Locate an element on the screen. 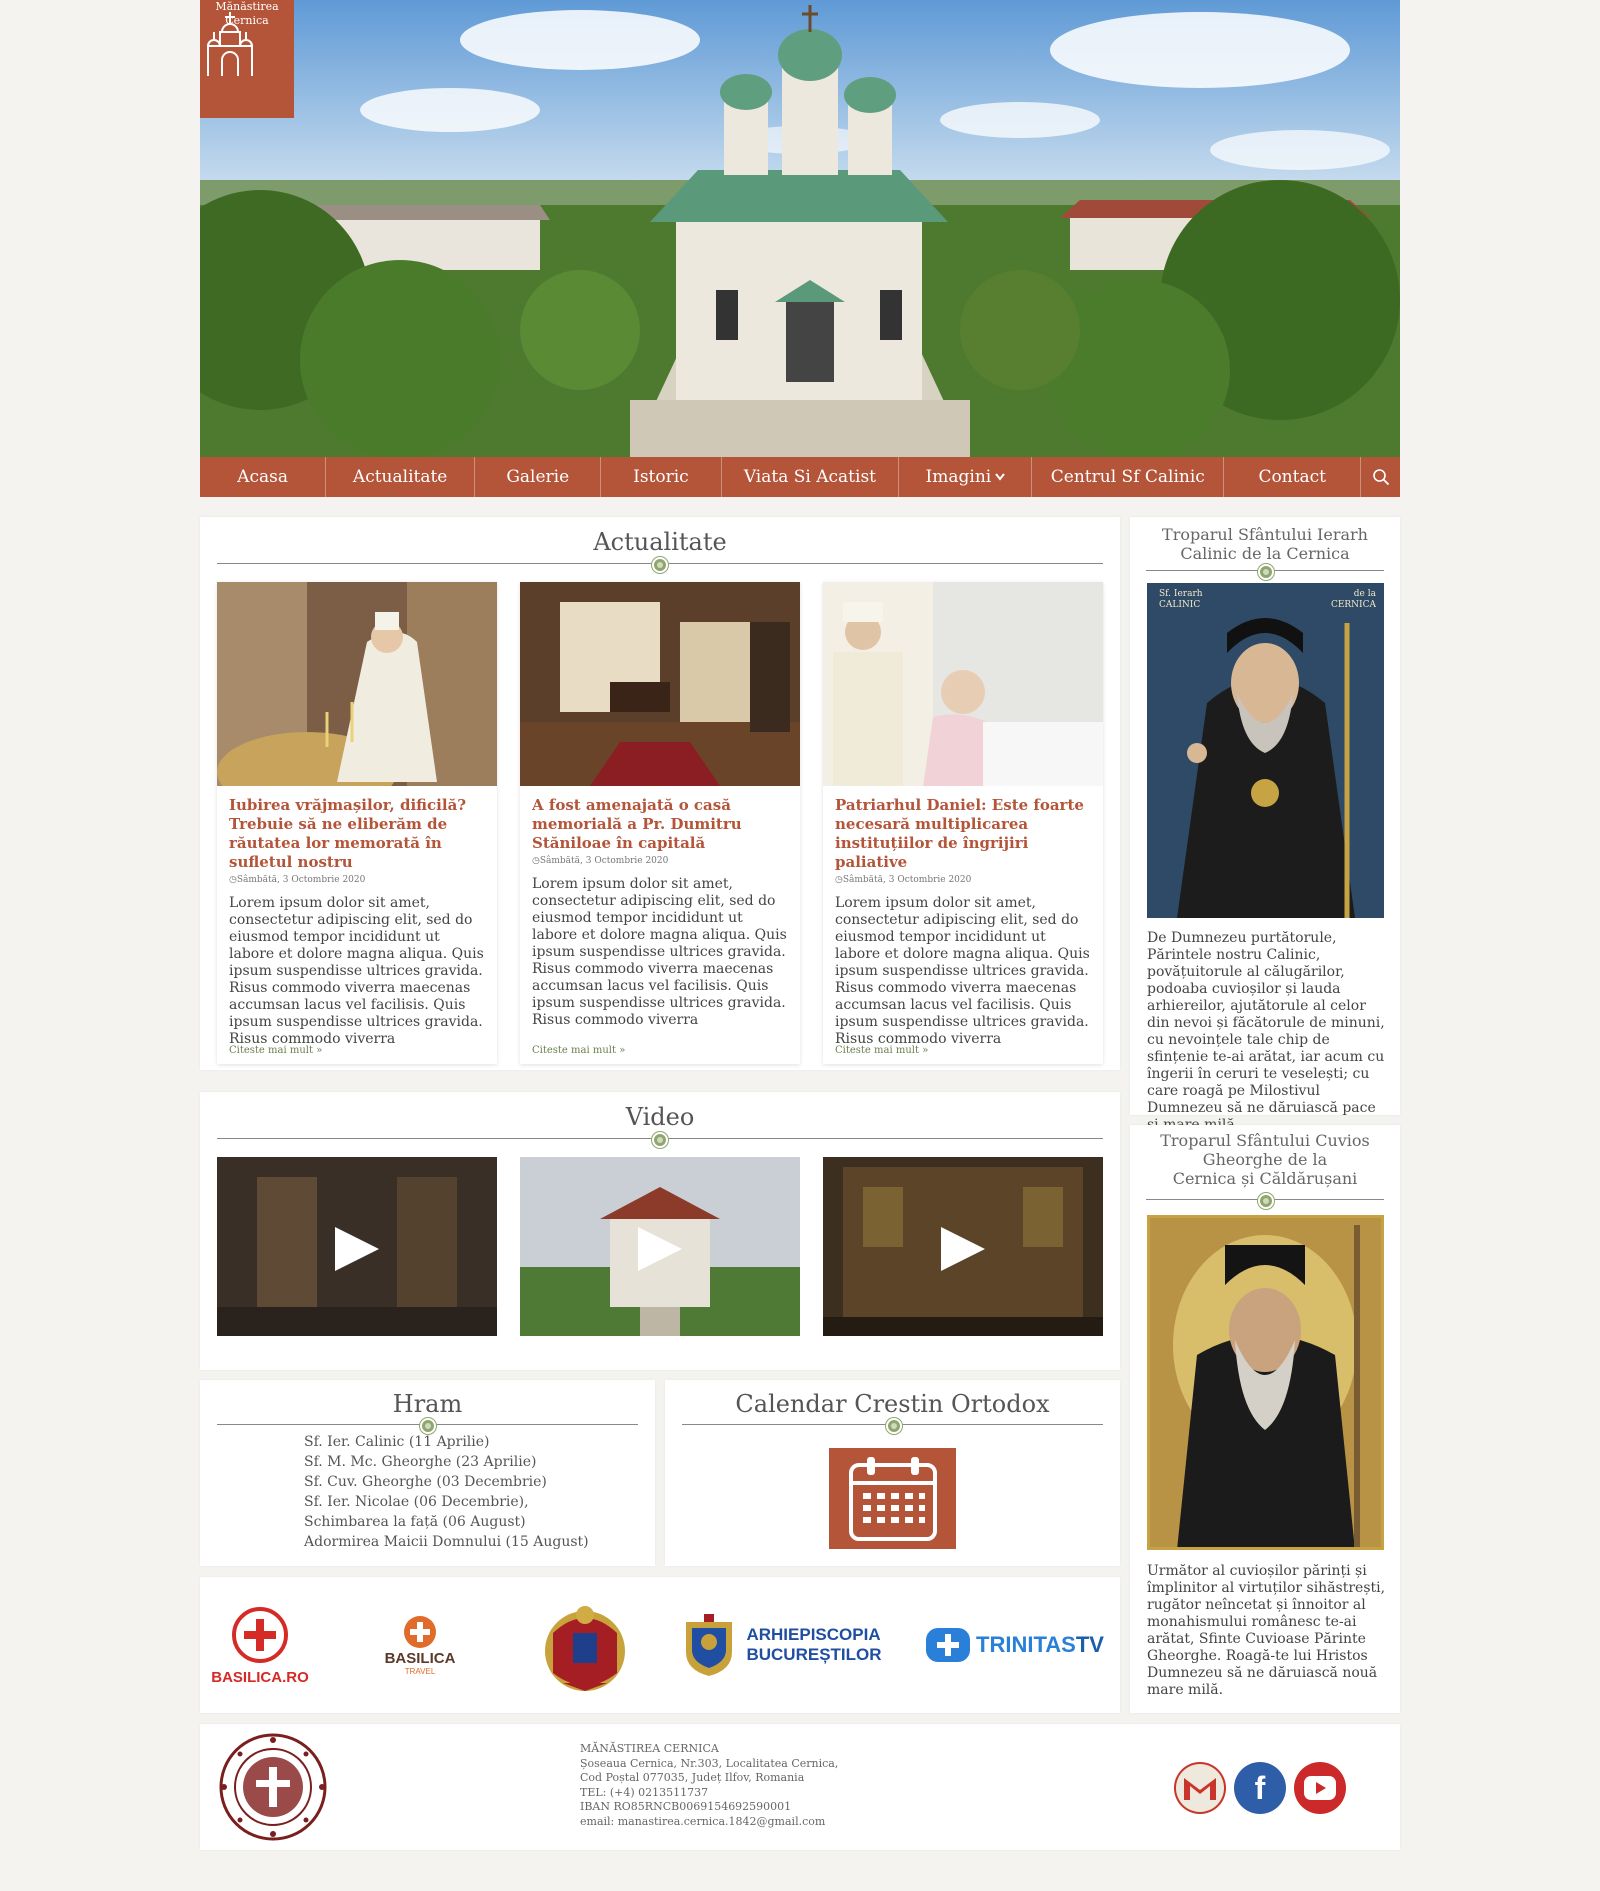 The image size is (1600, 1891). monastery-seal-image is located at coordinates (273, 1787).